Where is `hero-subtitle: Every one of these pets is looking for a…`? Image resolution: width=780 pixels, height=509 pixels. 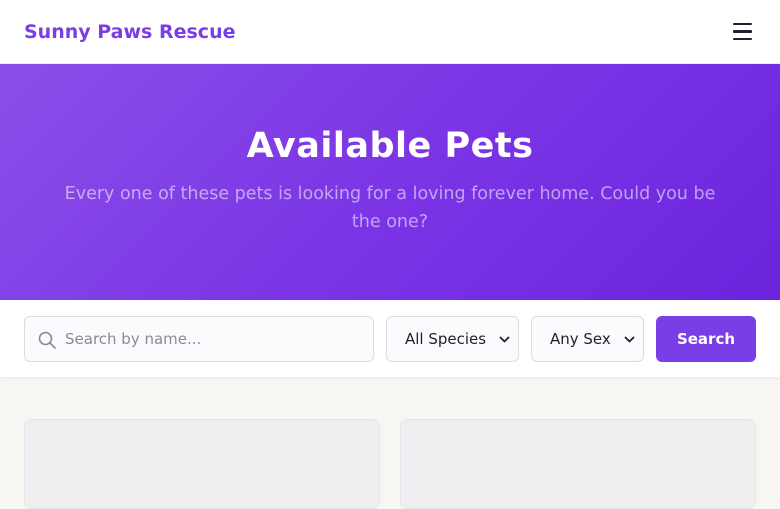 hero-subtitle: Every one of these pets is looking for a… is located at coordinates (390, 208).